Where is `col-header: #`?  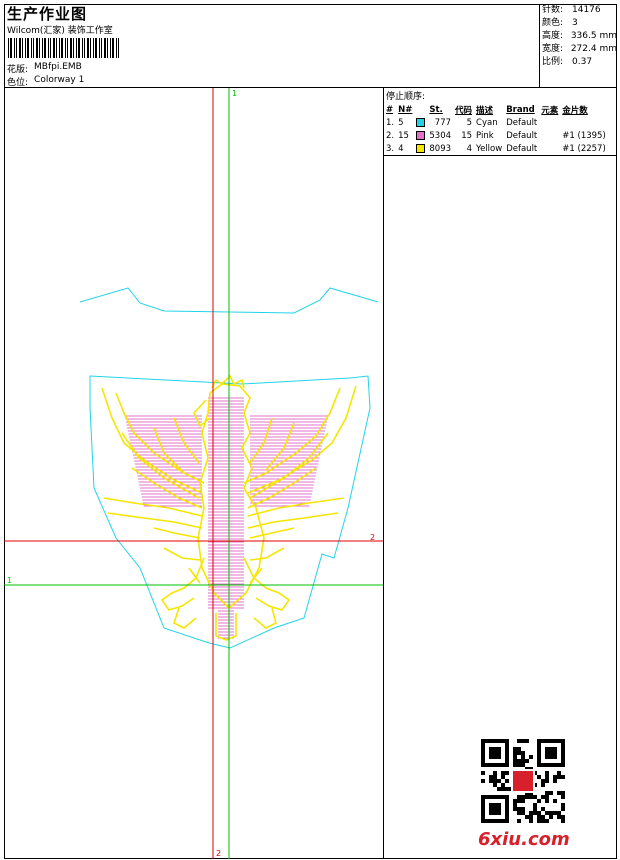
col-header: # is located at coordinates (390, 109).